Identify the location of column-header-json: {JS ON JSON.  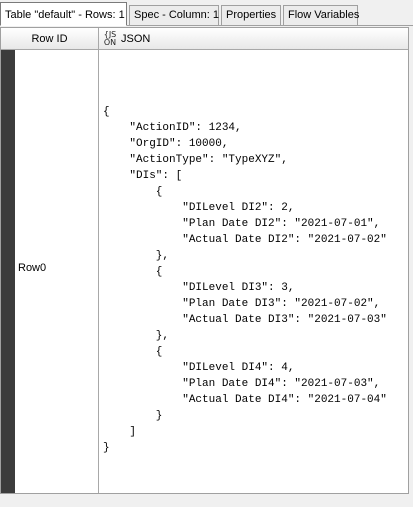
(253, 39).